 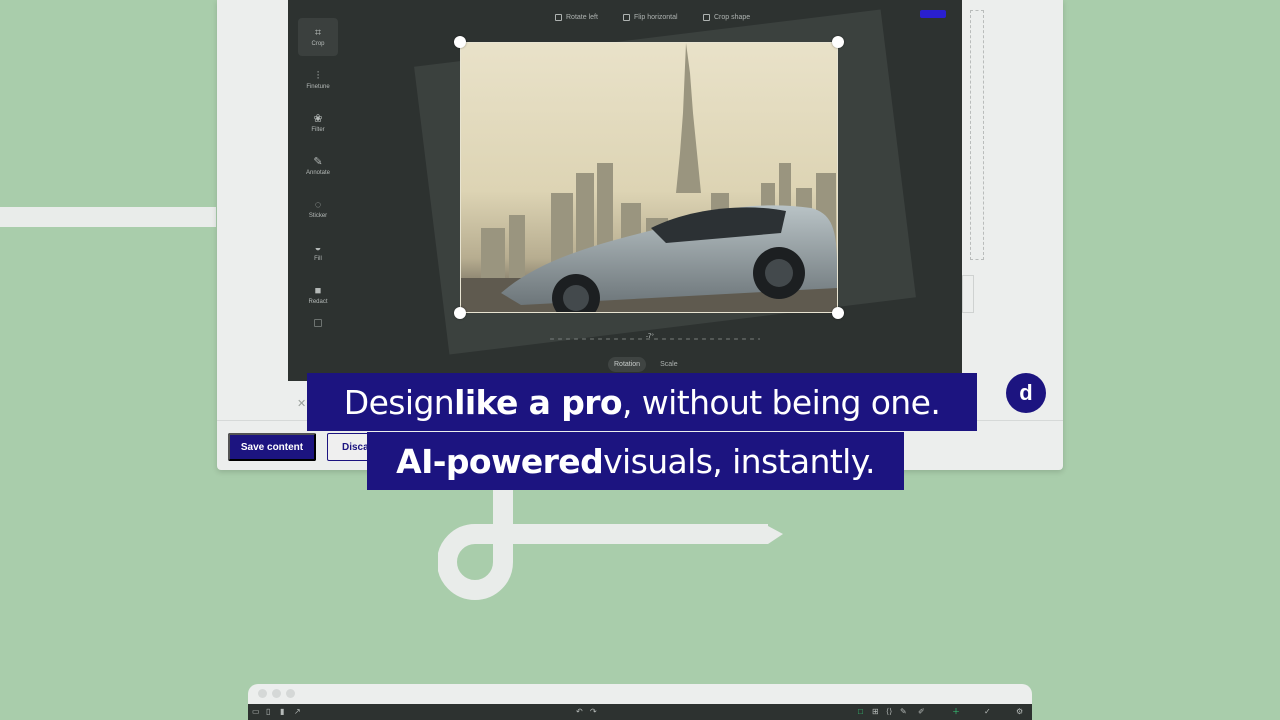 I want to click on rotate-left-button: Rotate left, so click(x=576, y=17).